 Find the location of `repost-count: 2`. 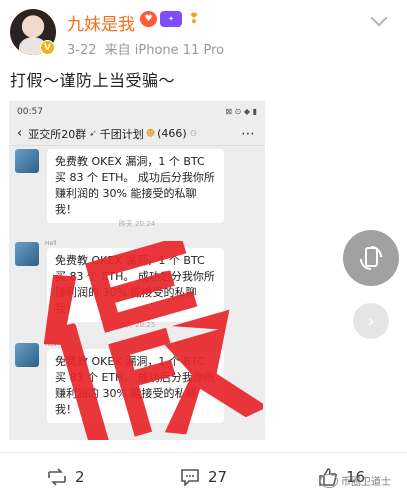

repost-count: 2 is located at coordinates (80, 477).